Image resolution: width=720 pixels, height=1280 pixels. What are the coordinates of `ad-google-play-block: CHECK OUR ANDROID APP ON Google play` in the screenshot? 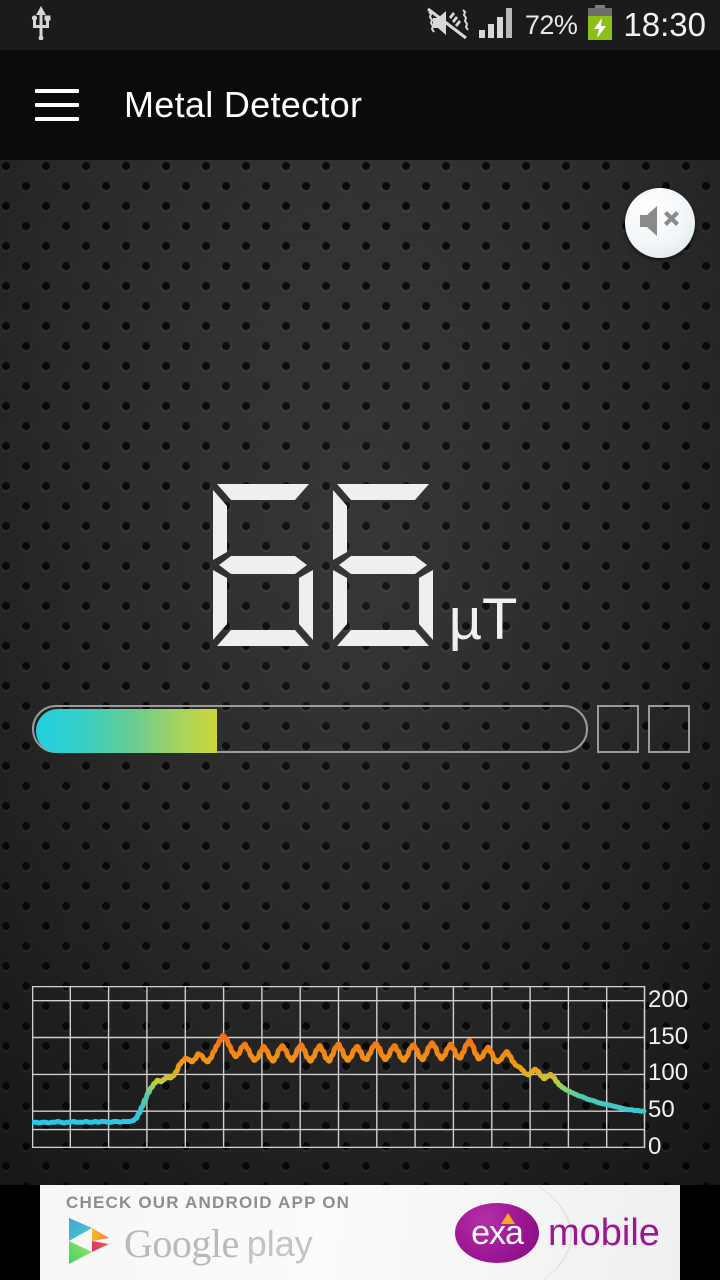 It's located at (208, 1232).